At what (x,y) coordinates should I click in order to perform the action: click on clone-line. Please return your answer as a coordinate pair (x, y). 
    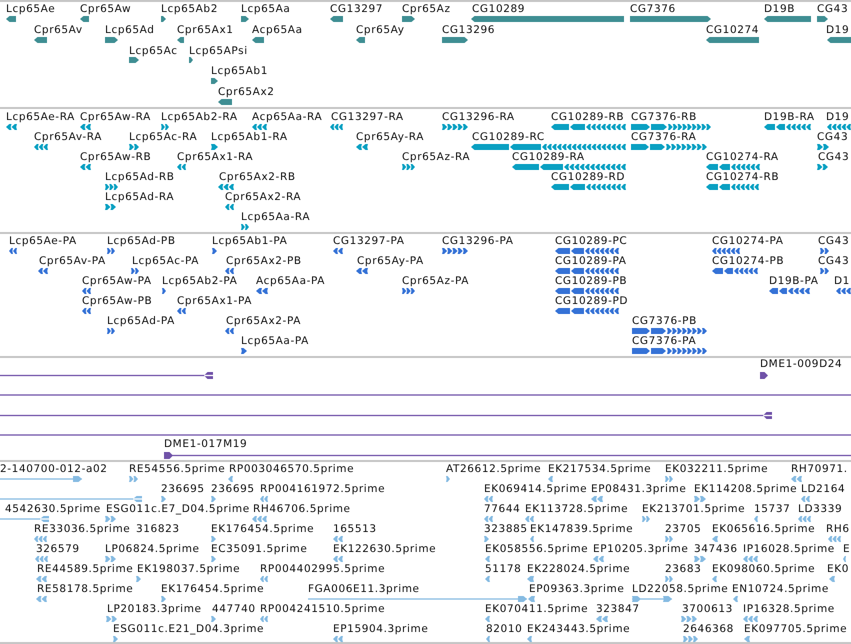
    Looking at the image, I should click on (425, 395).